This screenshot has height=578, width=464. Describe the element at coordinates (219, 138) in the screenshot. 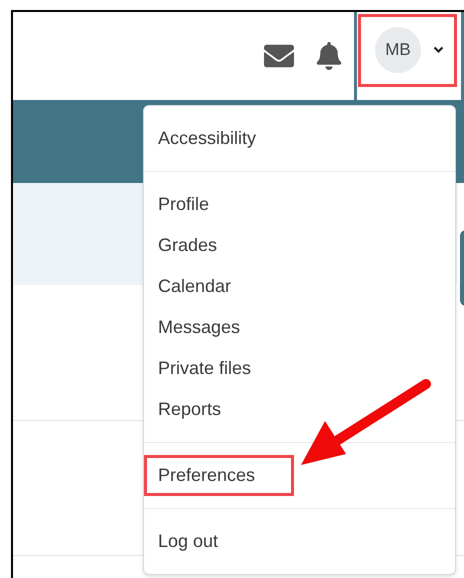

I see `menu-item: Accessibility` at that location.